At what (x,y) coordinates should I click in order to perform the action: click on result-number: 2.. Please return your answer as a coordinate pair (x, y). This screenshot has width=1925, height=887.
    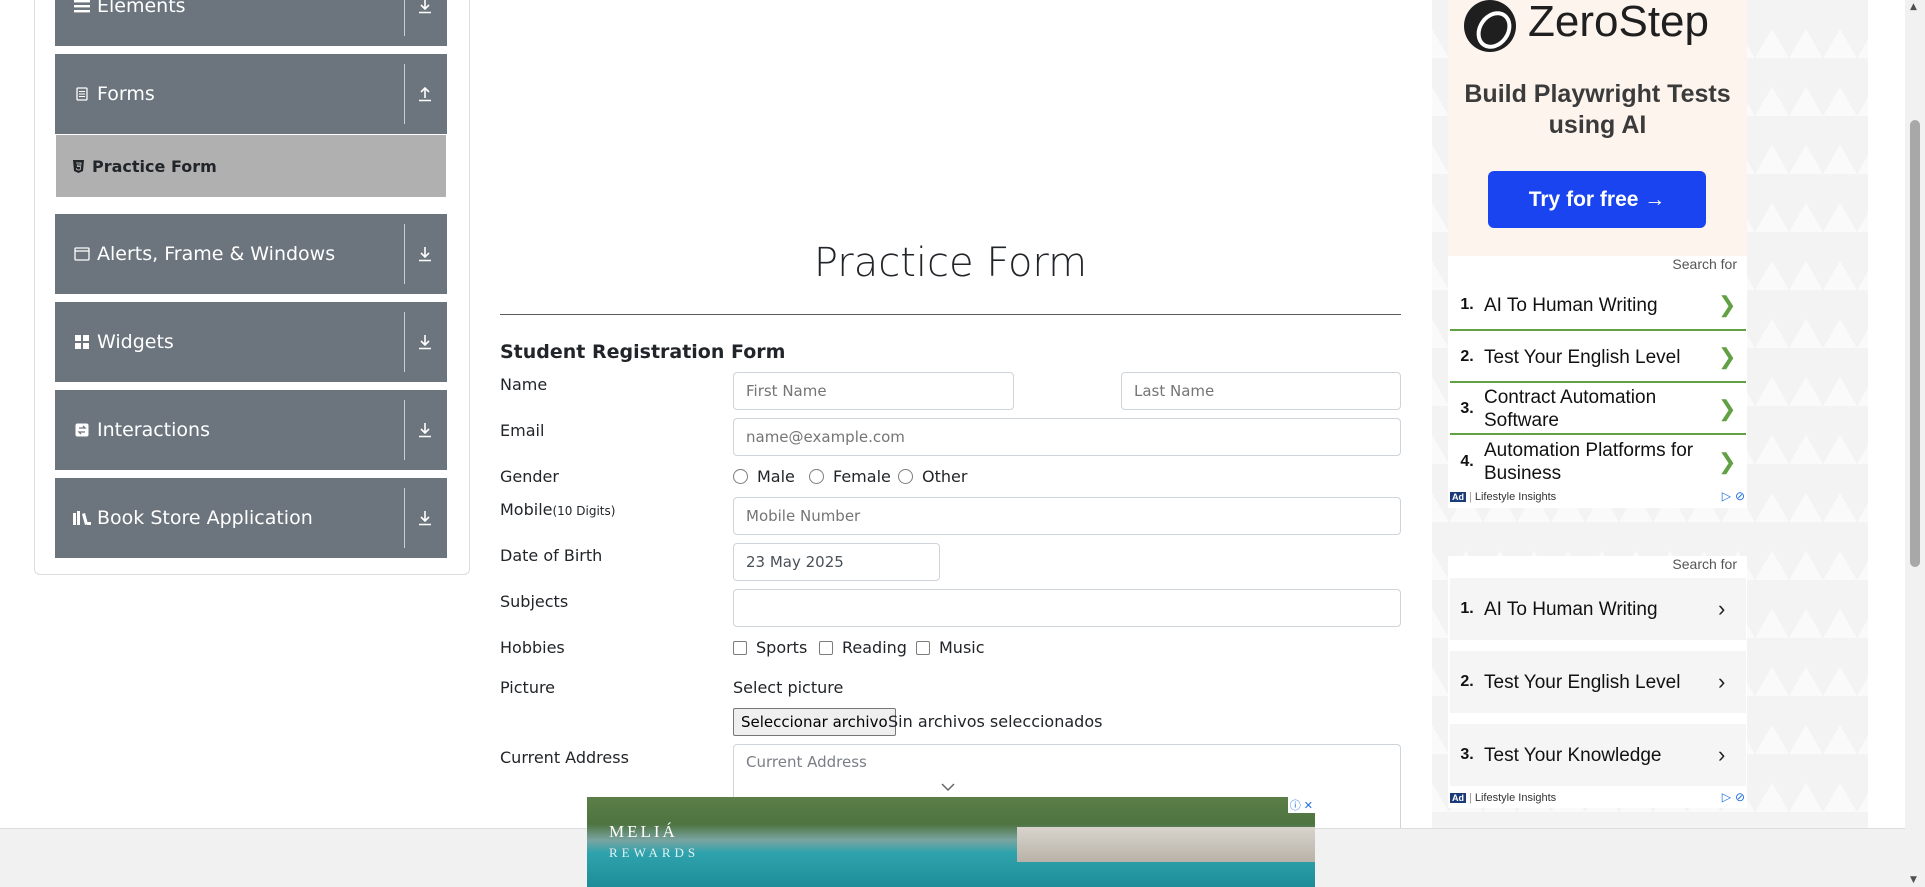
    Looking at the image, I should click on (1467, 356).